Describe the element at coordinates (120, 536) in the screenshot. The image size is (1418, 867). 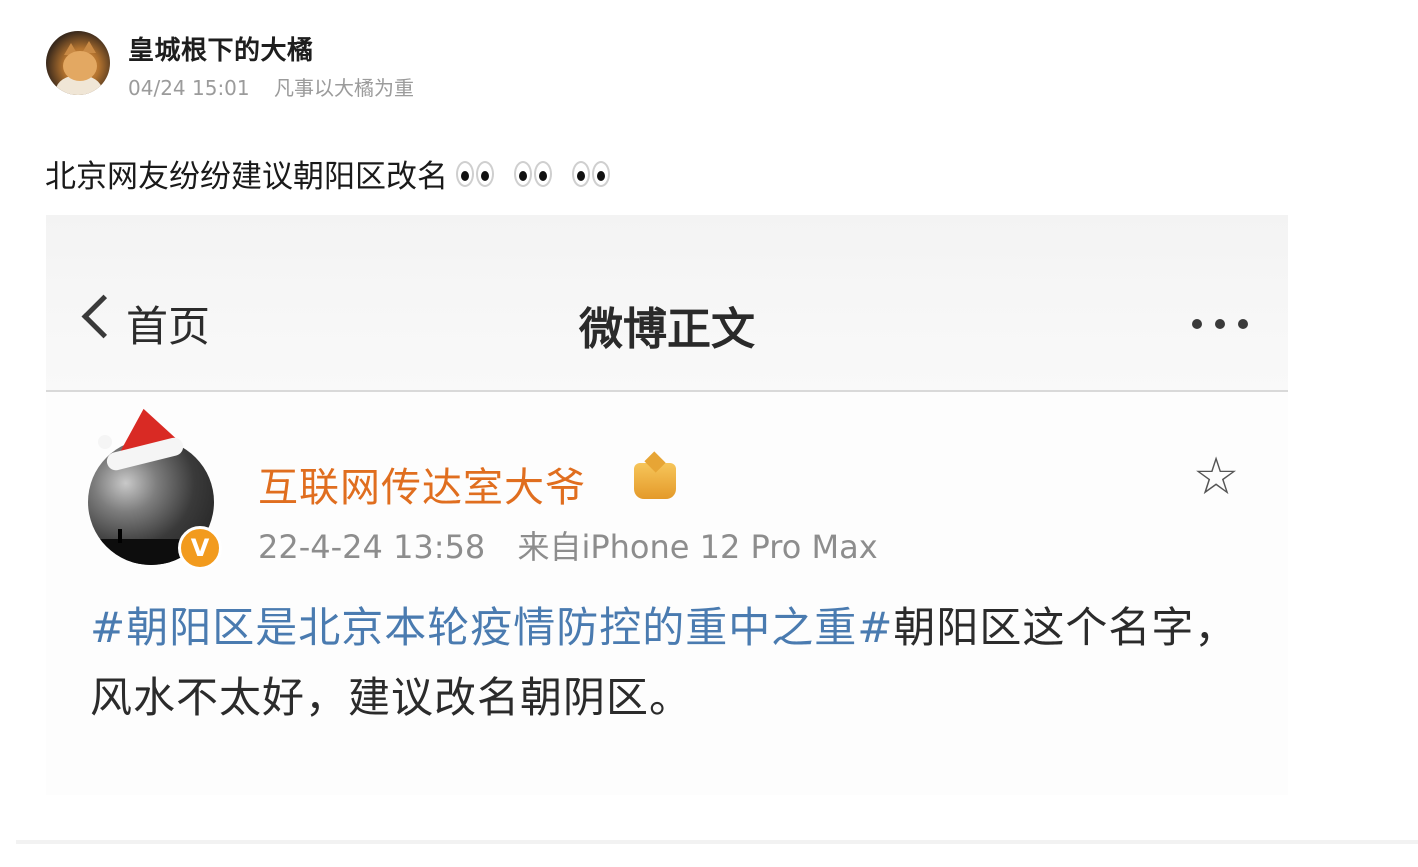
I see `avatar-person` at that location.